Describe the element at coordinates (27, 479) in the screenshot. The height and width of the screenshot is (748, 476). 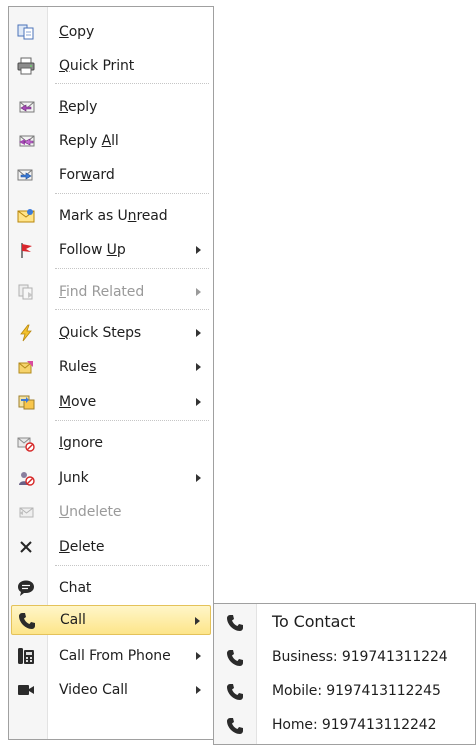
I see `junk-icon` at that location.